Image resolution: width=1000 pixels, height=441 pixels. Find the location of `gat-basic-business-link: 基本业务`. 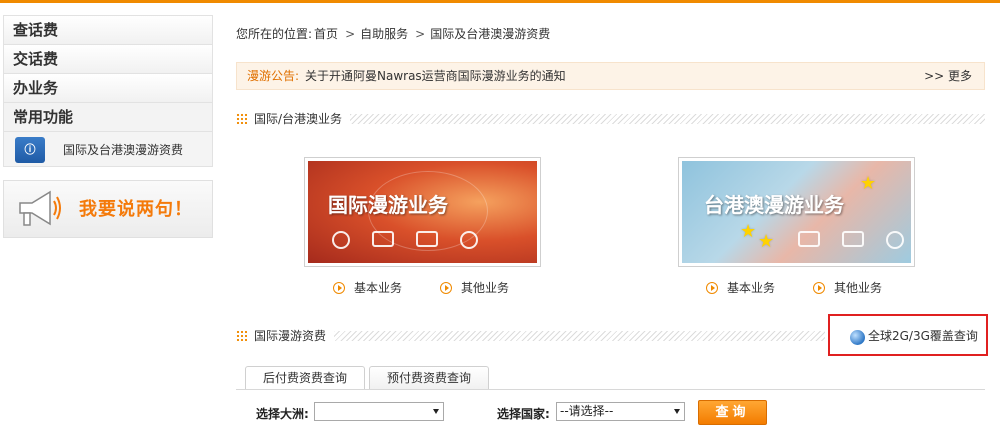

gat-basic-business-link: 基本业务 is located at coordinates (740, 287).